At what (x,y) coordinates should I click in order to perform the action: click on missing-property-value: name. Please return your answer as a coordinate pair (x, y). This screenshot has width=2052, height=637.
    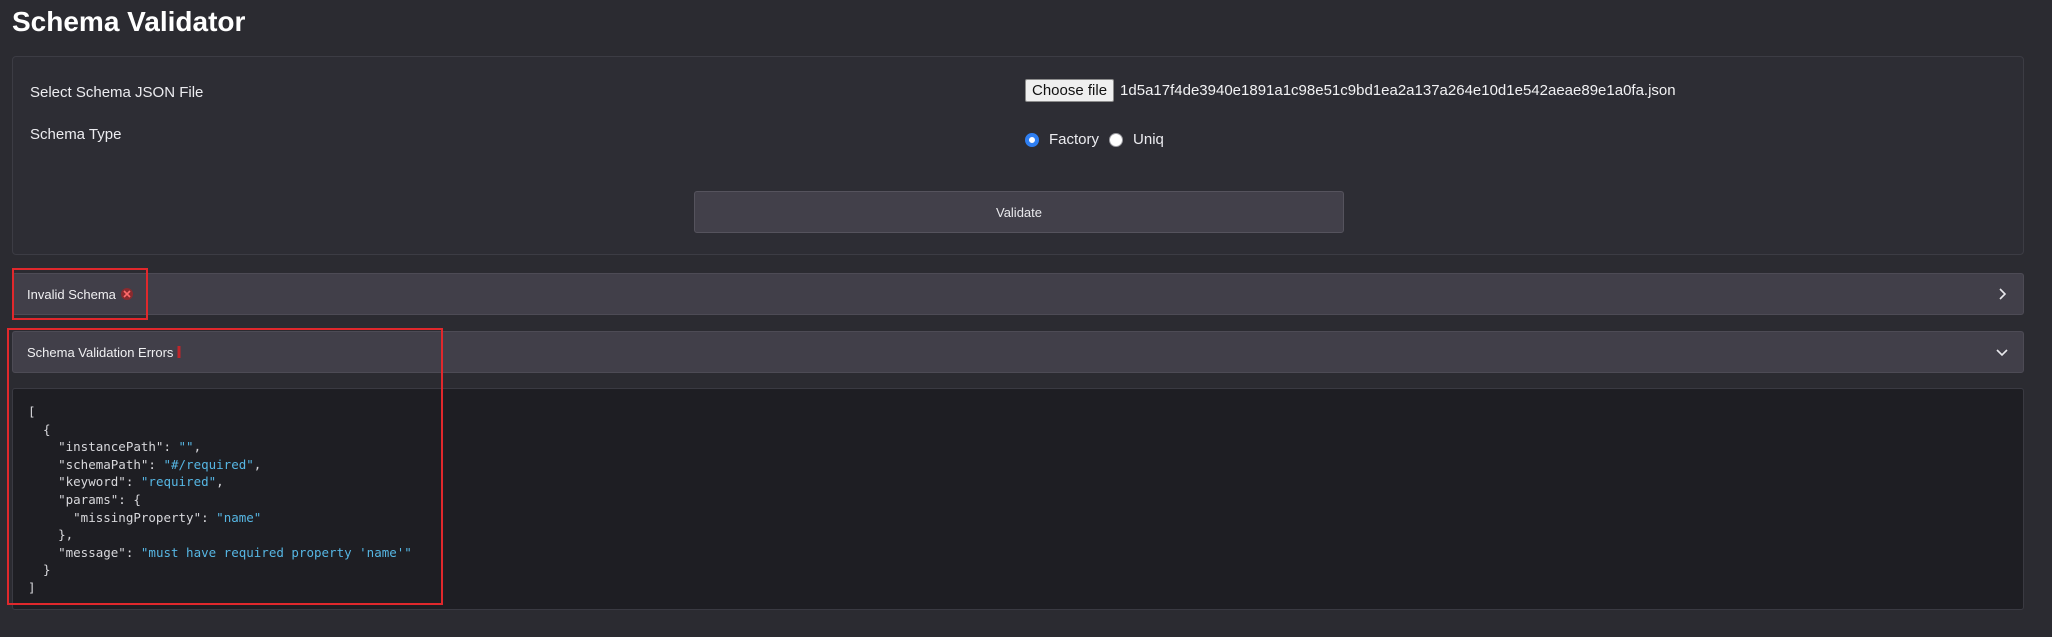
    Looking at the image, I should click on (238, 517).